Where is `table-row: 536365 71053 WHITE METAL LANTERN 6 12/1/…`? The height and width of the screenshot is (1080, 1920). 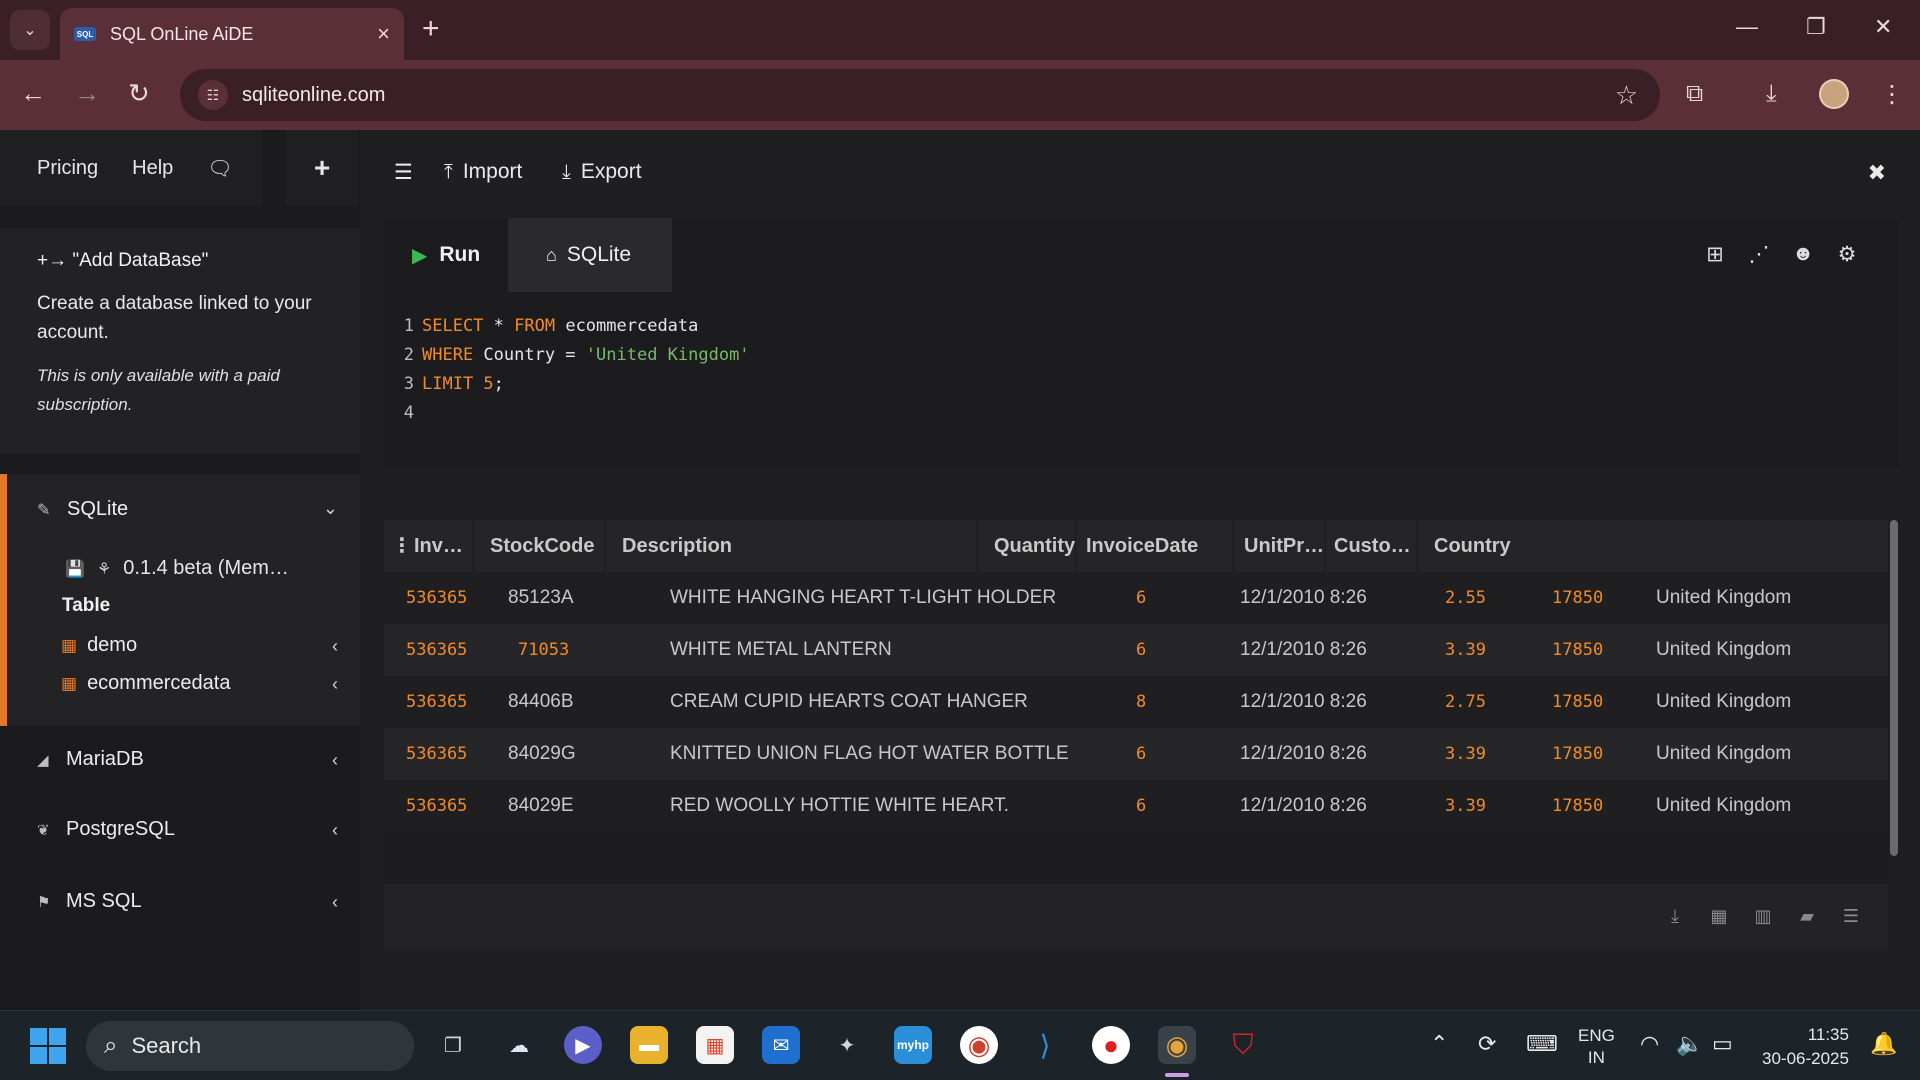 table-row: 536365 71053 WHITE METAL LANTERN 6 12/1/… is located at coordinates (1136, 650).